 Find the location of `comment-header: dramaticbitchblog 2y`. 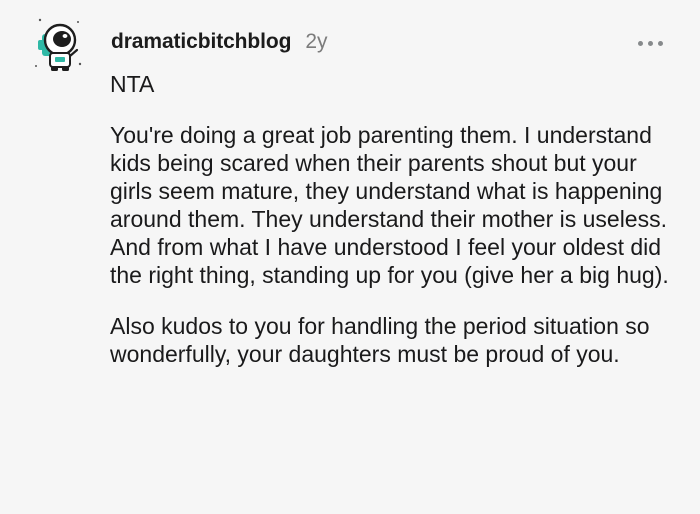

comment-header: dramaticbitchblog 2y is located at coordinates (219, 45).